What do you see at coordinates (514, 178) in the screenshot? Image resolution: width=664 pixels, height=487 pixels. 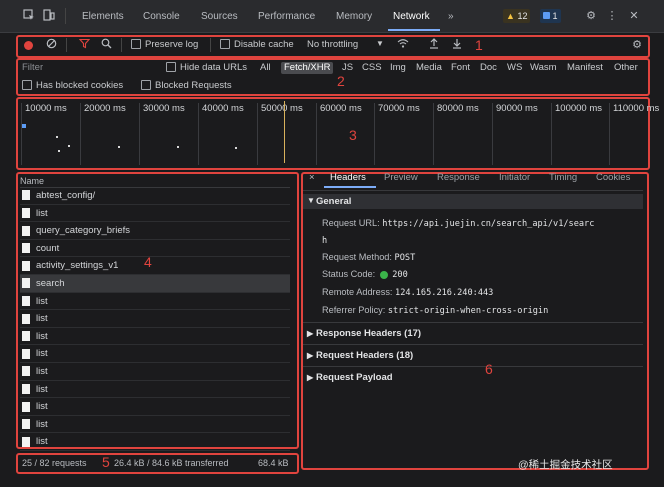 I see `tab-initiator: Initiator` at bounding box center [514, 178].